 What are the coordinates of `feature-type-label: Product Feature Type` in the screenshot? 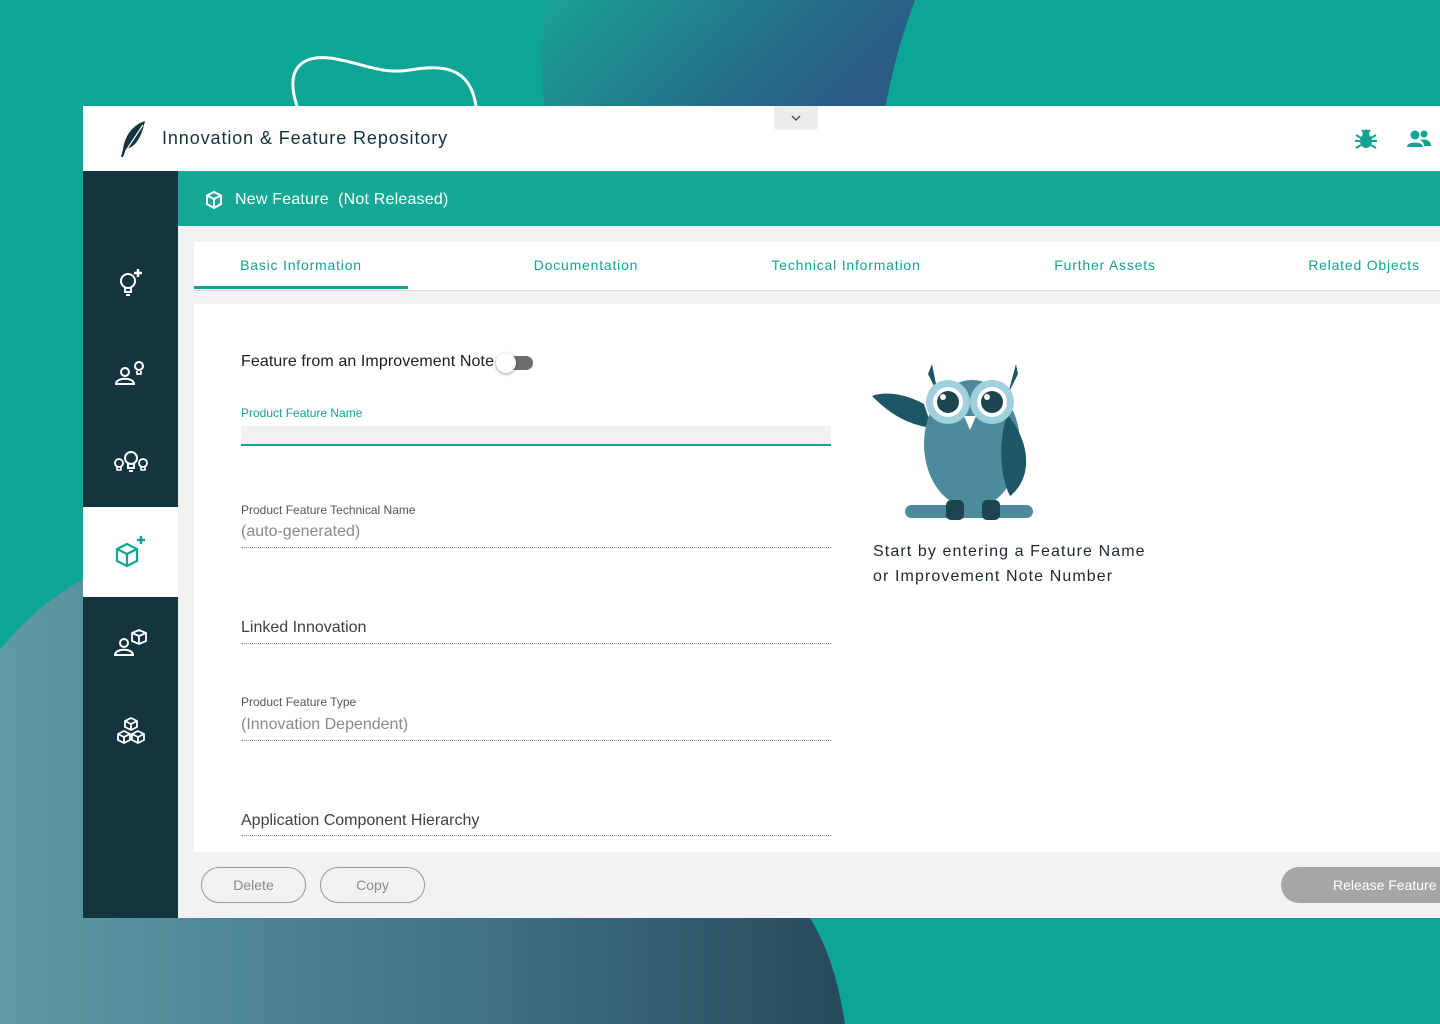 It's located at (299, 702).